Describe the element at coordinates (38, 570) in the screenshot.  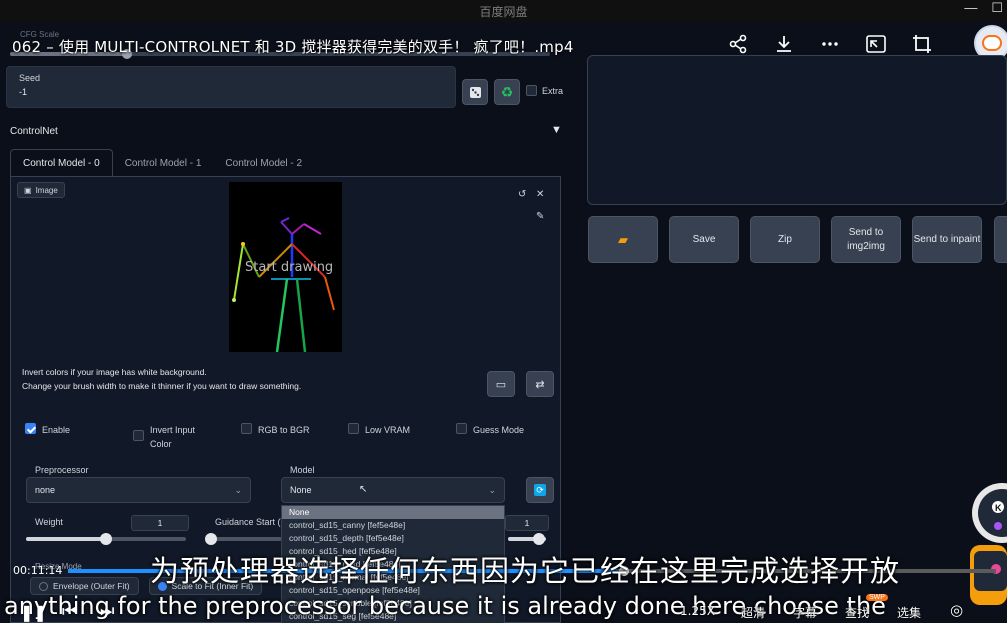
I see `video-current-time: 00:11:14` at that location.